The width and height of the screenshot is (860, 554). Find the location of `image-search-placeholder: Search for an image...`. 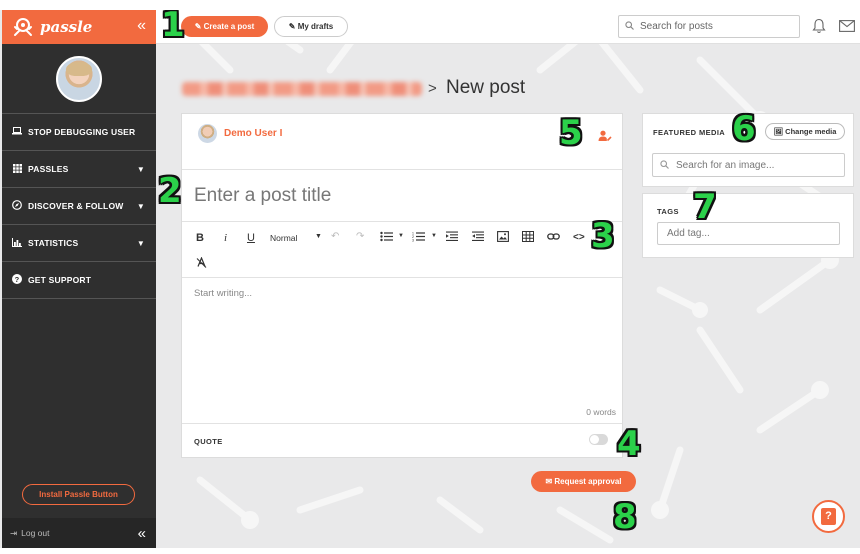

image-search-placeholder: Search for an image... is located at coordinates (725, 165).